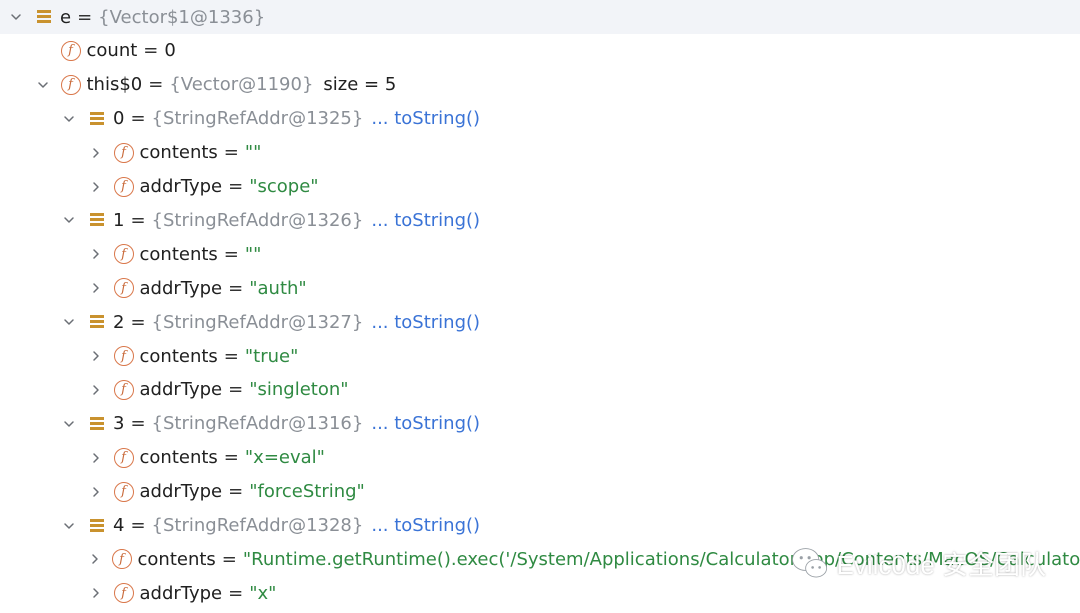 The image size is (1080, 613). I want to click on variable-value: "scope", so click(284, 186).